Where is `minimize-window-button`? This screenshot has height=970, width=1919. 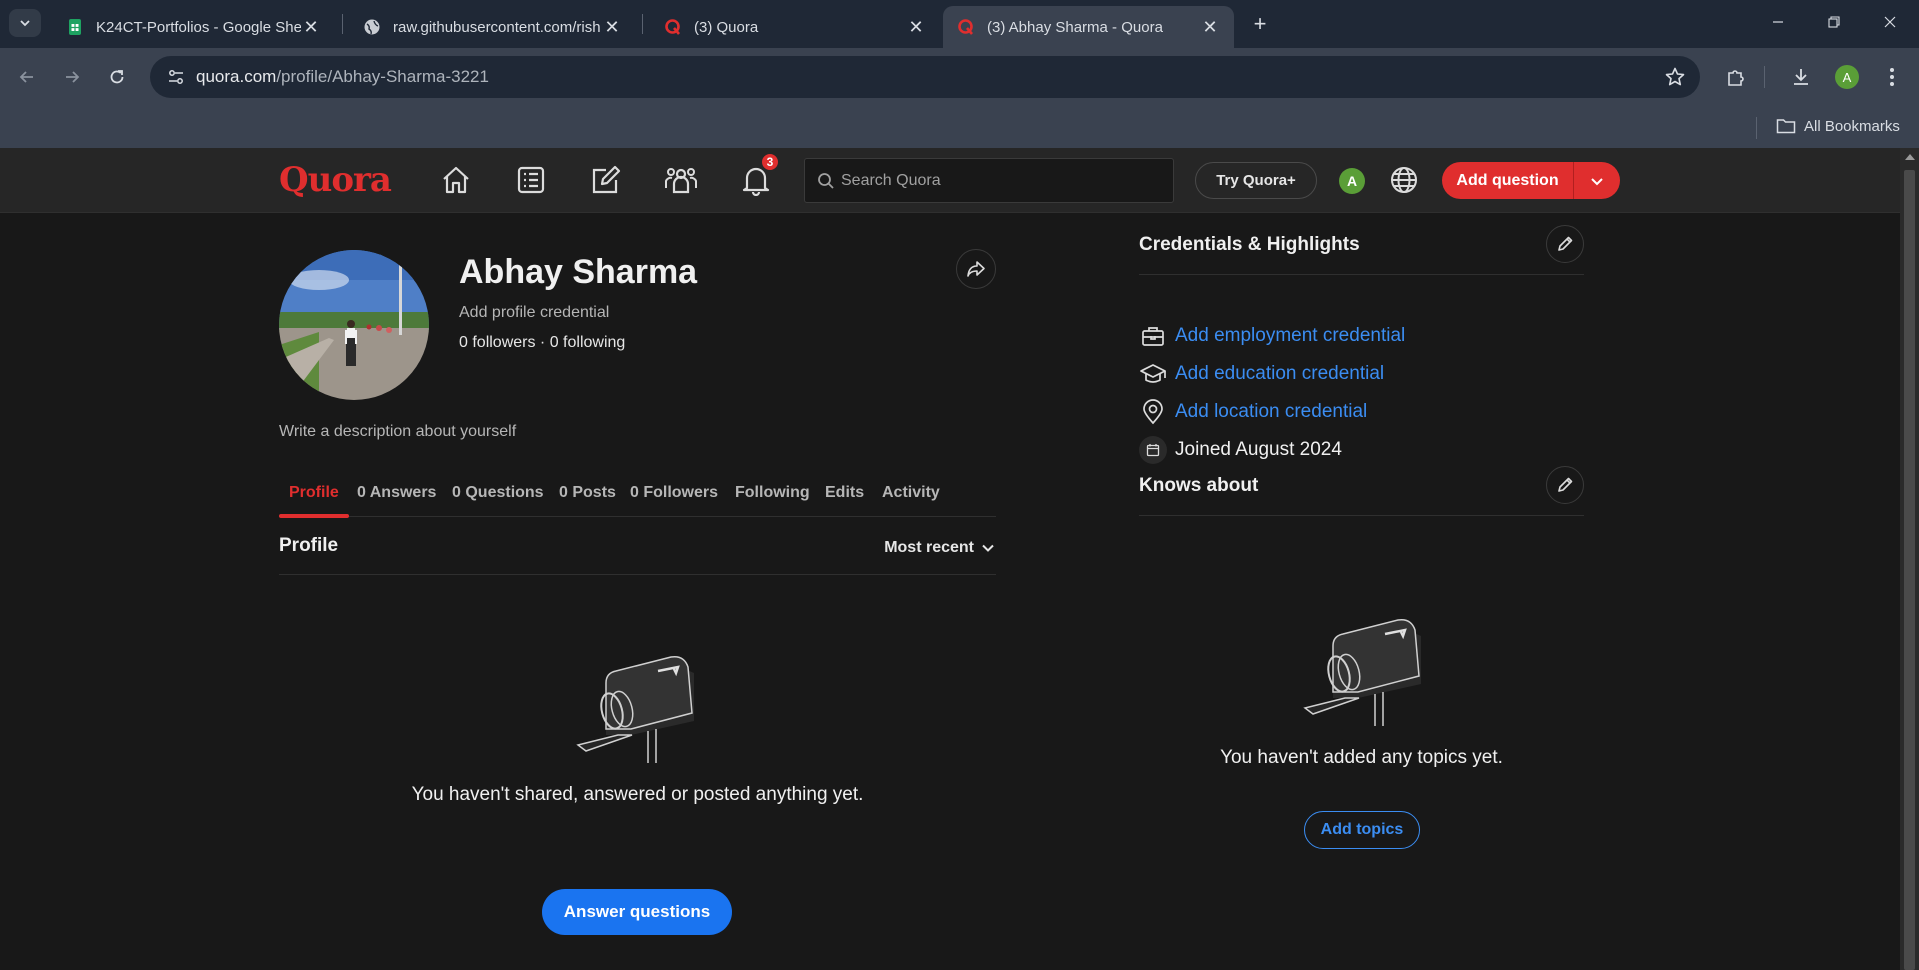
minimize-window-button is located at coordinates (1778, 22).